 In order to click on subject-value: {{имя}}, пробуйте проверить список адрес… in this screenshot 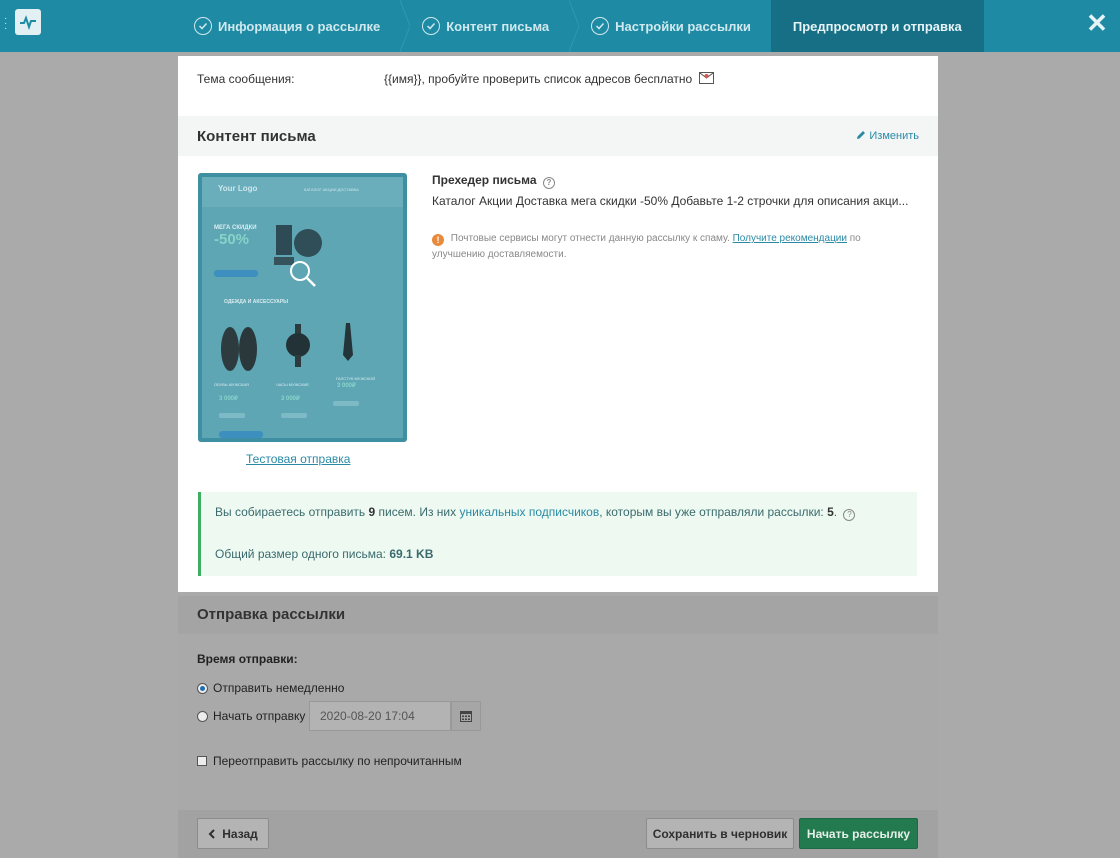, I will do `click(549, 79)`.